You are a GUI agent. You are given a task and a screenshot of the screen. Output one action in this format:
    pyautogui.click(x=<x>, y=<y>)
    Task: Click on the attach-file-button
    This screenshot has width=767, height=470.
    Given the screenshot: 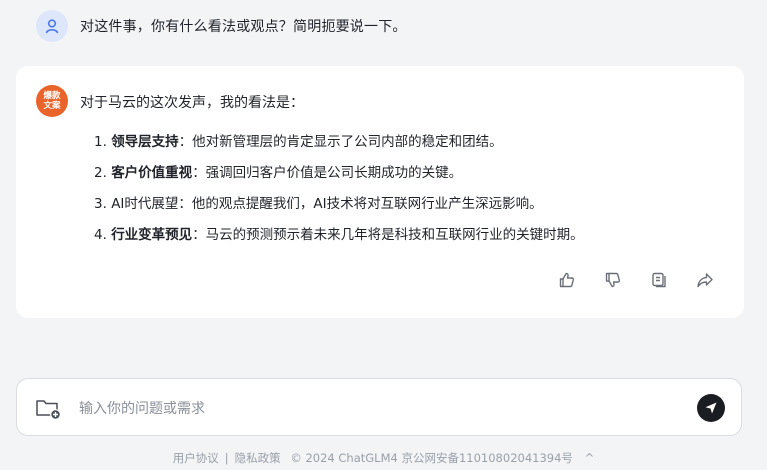 What is the action you would take?
    pyautogui.click(x=49, y=409)
    